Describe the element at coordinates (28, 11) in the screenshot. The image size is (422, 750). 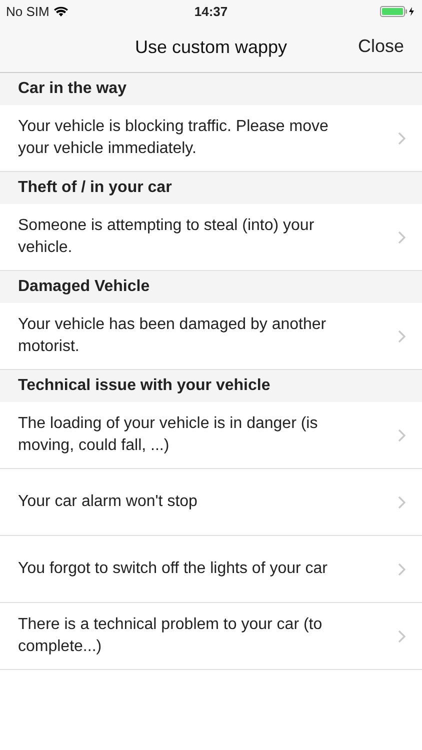
I see `carrier-text: No SIM` at that location.